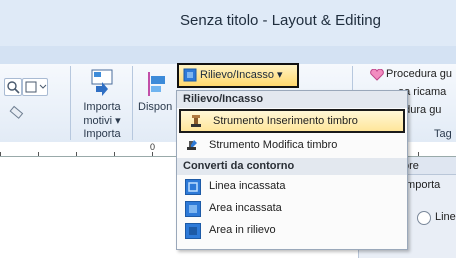 The height and width of the screenshot is (258, 456). I want to click on menu-item-stamp-edit: Strumento Modifica timbro, so click(292, 145).